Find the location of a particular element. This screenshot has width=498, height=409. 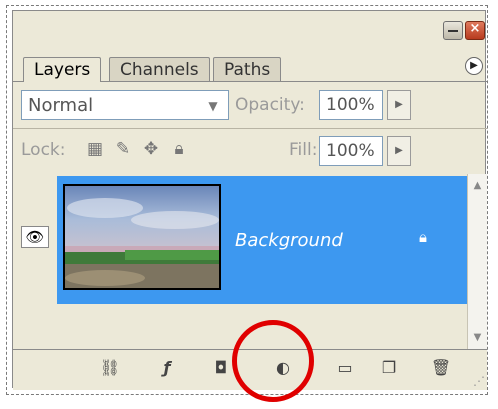

lock-row: Lock: ▦ ✎ ✥ 🔒︎ Fill: 100% ▶ is located at coordinates (250, 151).